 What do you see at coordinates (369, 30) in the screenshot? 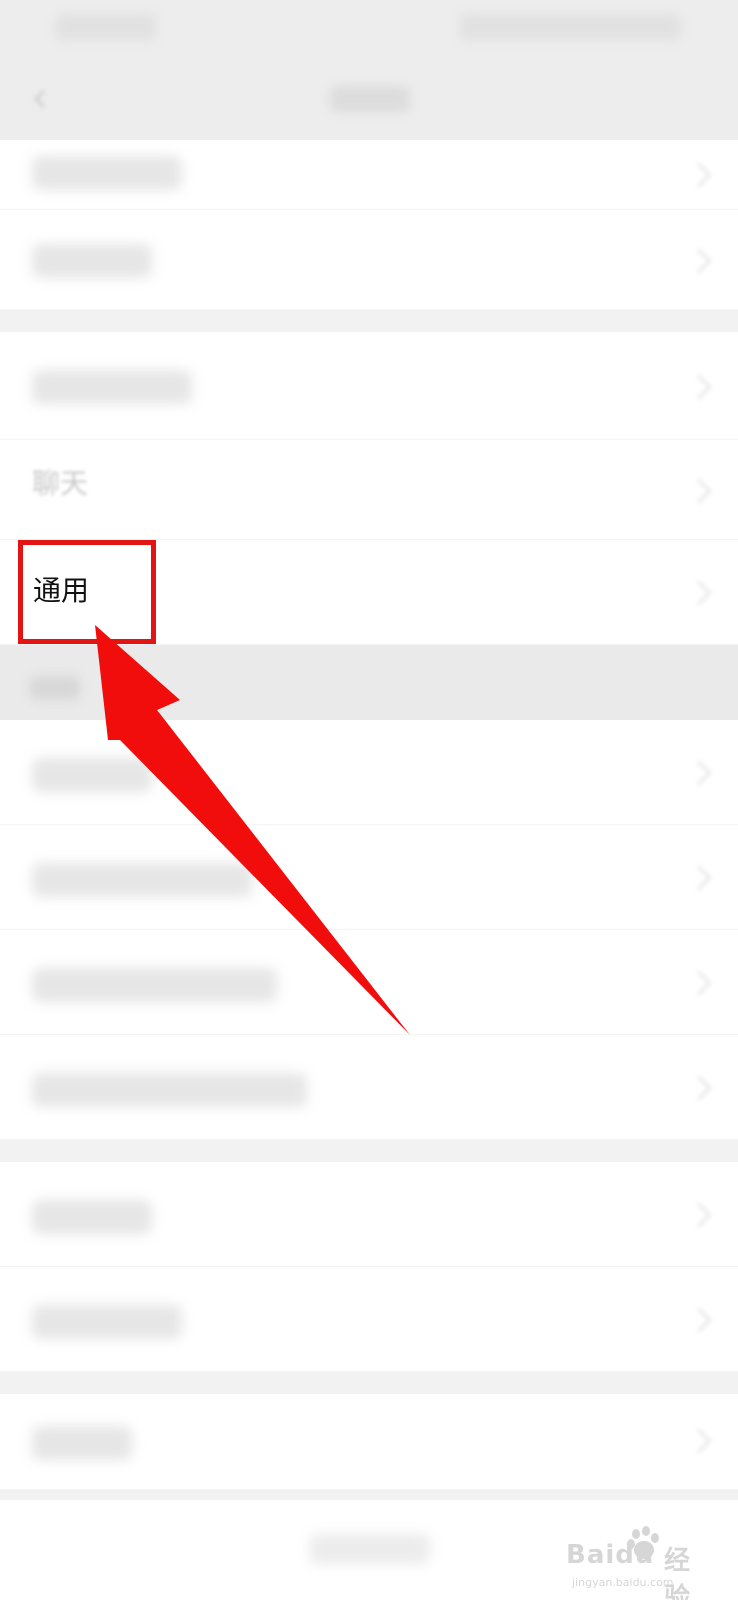
I see `status-bar` at bounding box center [369, 30].